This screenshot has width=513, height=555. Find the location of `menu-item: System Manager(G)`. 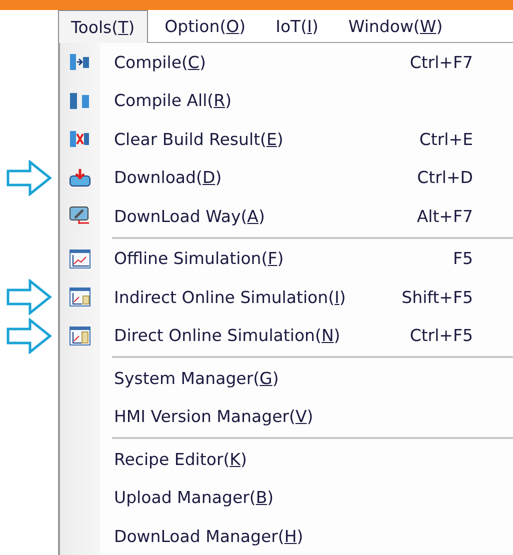

menu-item: System Manager(G) is located at coordinates (306, 378).